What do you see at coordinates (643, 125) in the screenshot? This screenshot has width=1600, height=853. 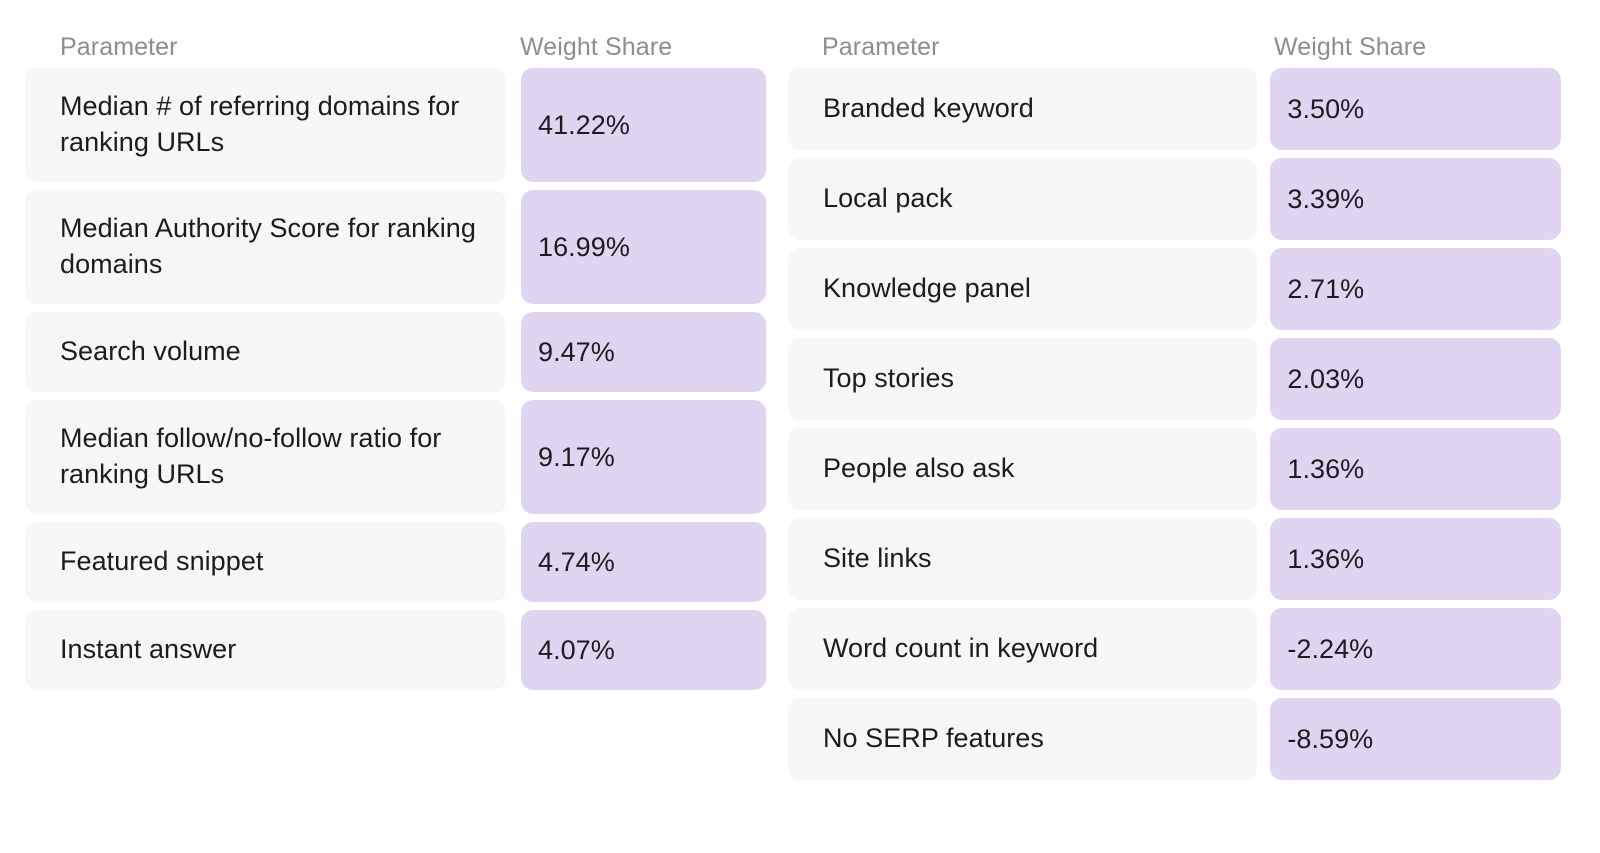 I see `weight-share-cell: 41.22%` at bounding box center [643, 125].